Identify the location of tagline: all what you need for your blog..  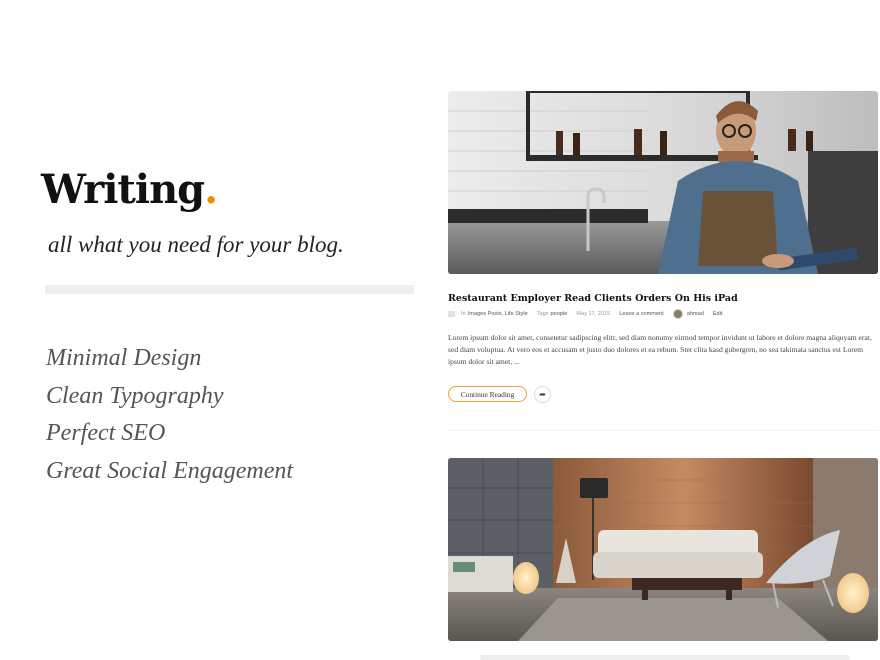
(196, 244).